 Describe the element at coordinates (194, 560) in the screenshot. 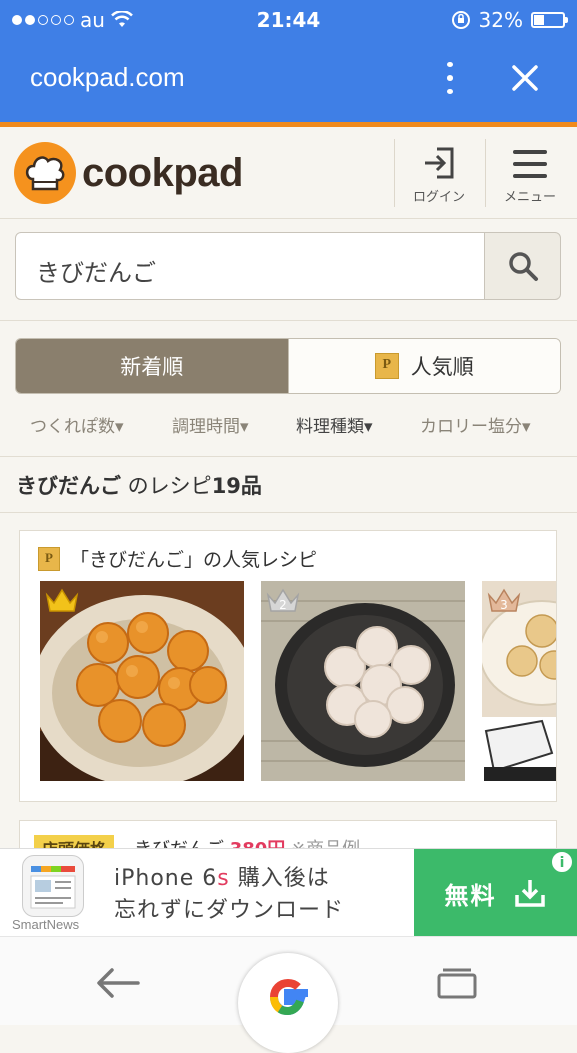

I see `popular-title-text: 「きびだんご」の人気レシピ` at that location.